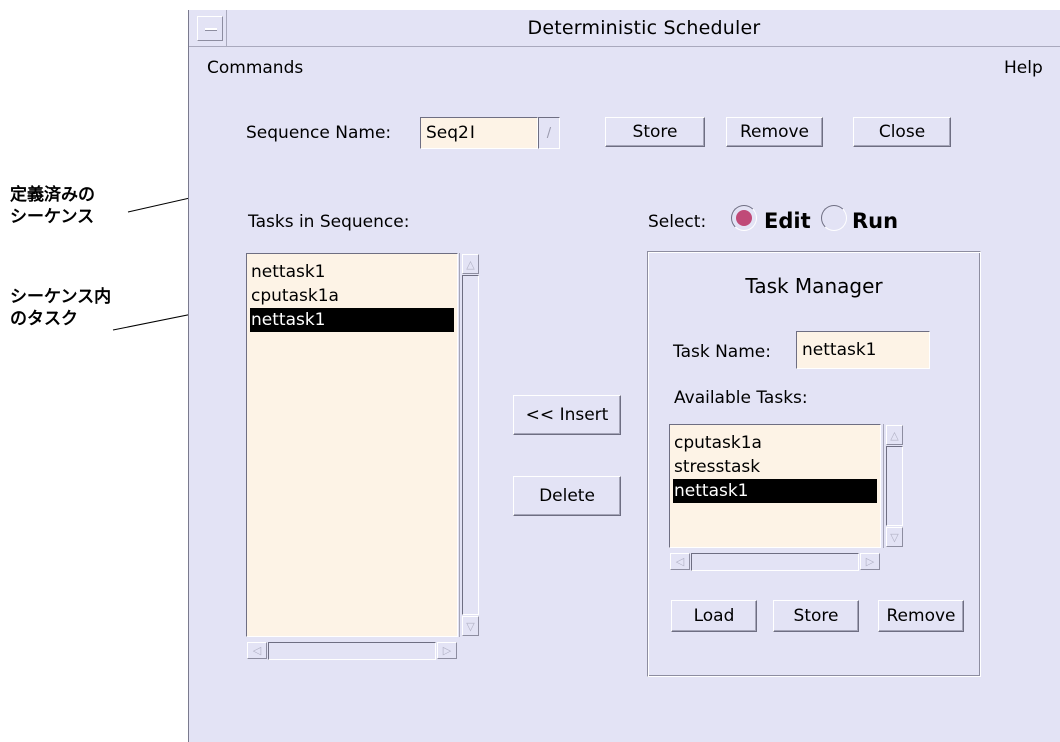 The image size is (1060, 742). Describe the element at coordinates (744, 218) in the screenshot. I see `radio-edit` at that location.